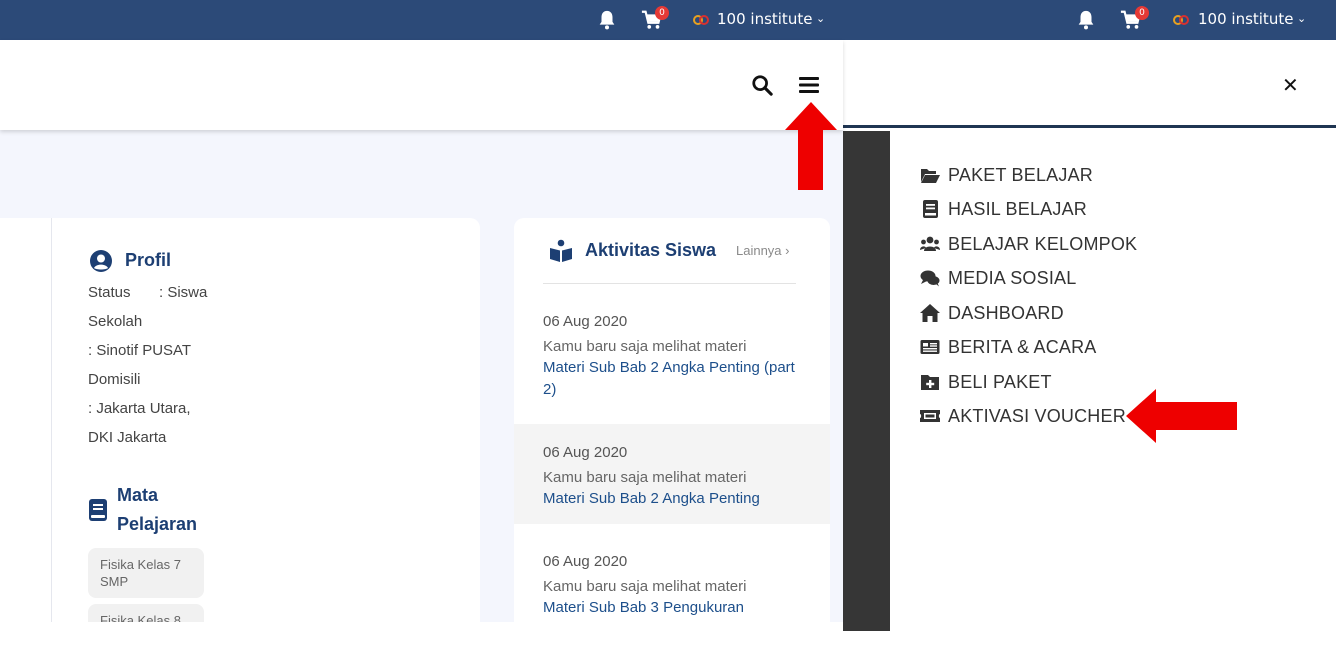  Describe the element at coordinates (51, 420) in the screenshot. I see `divider` at that location.